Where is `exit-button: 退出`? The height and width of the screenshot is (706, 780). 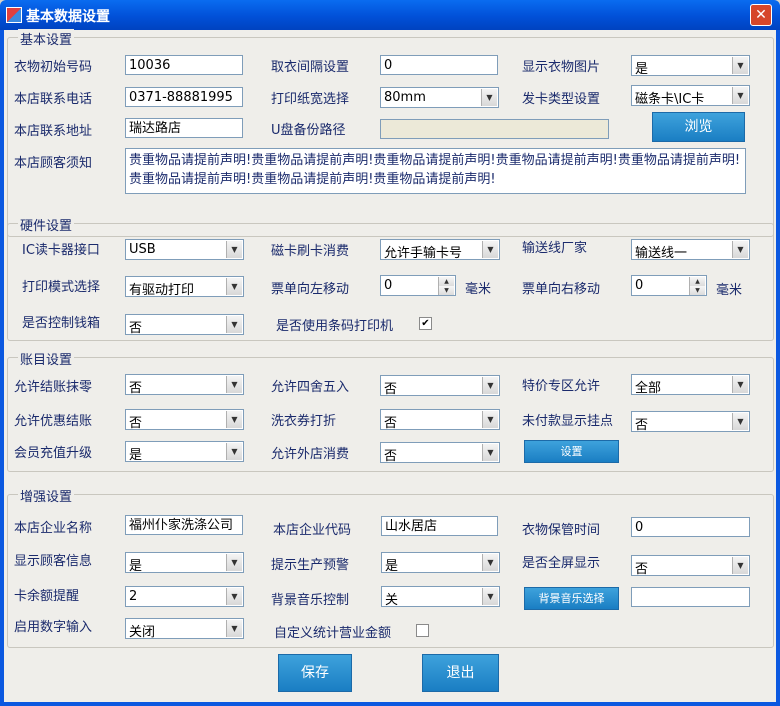
exit-button: 退出 is located at coordinates (460, 673).